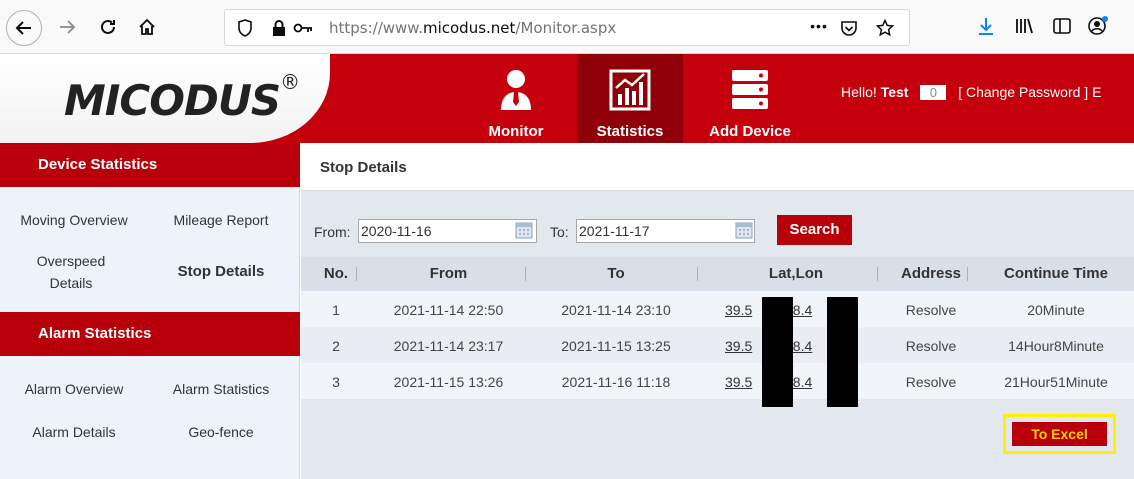  I want to click on reload-button, so click(108, 27).